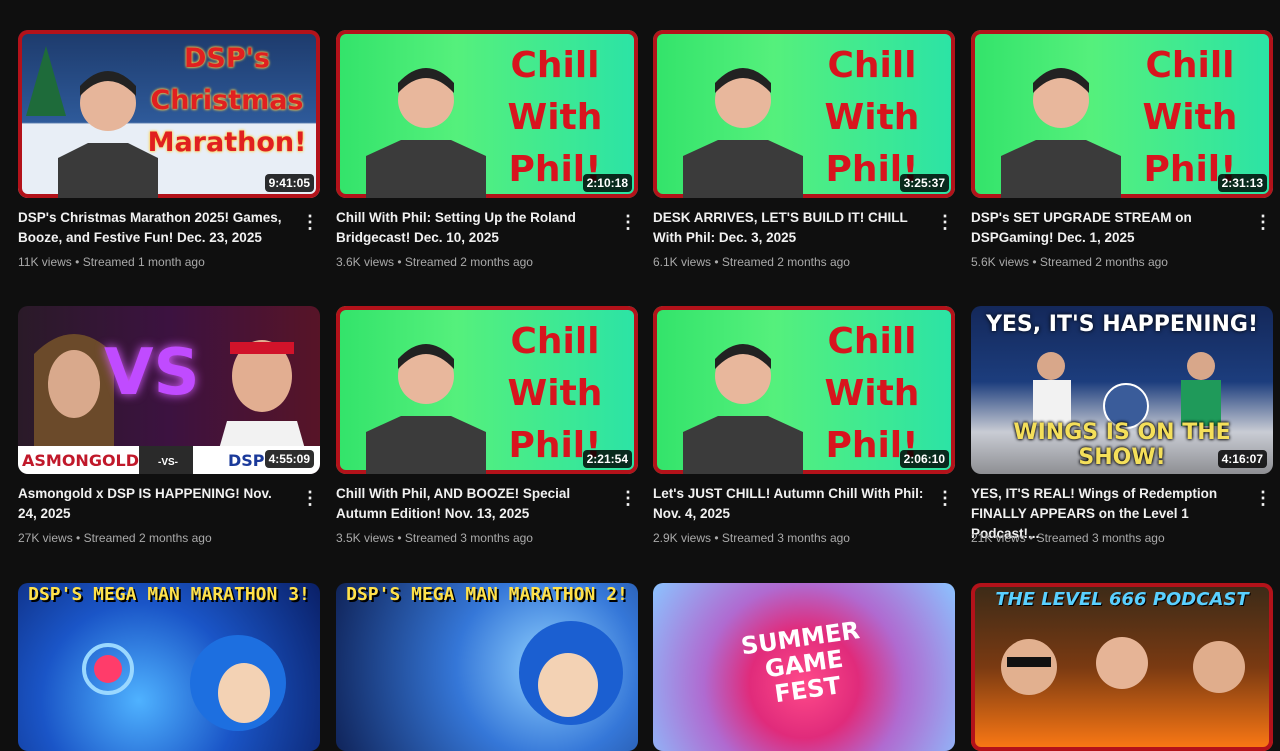 This screenshot has height=751, width=1280. I want to click on video-meta: 3.5K views • Streamed 3 months ago, so click(481, 538).